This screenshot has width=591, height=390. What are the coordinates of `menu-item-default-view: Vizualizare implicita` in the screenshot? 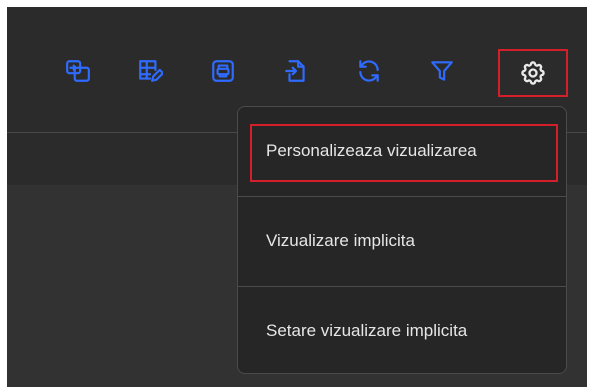 It's located at (402, 240).